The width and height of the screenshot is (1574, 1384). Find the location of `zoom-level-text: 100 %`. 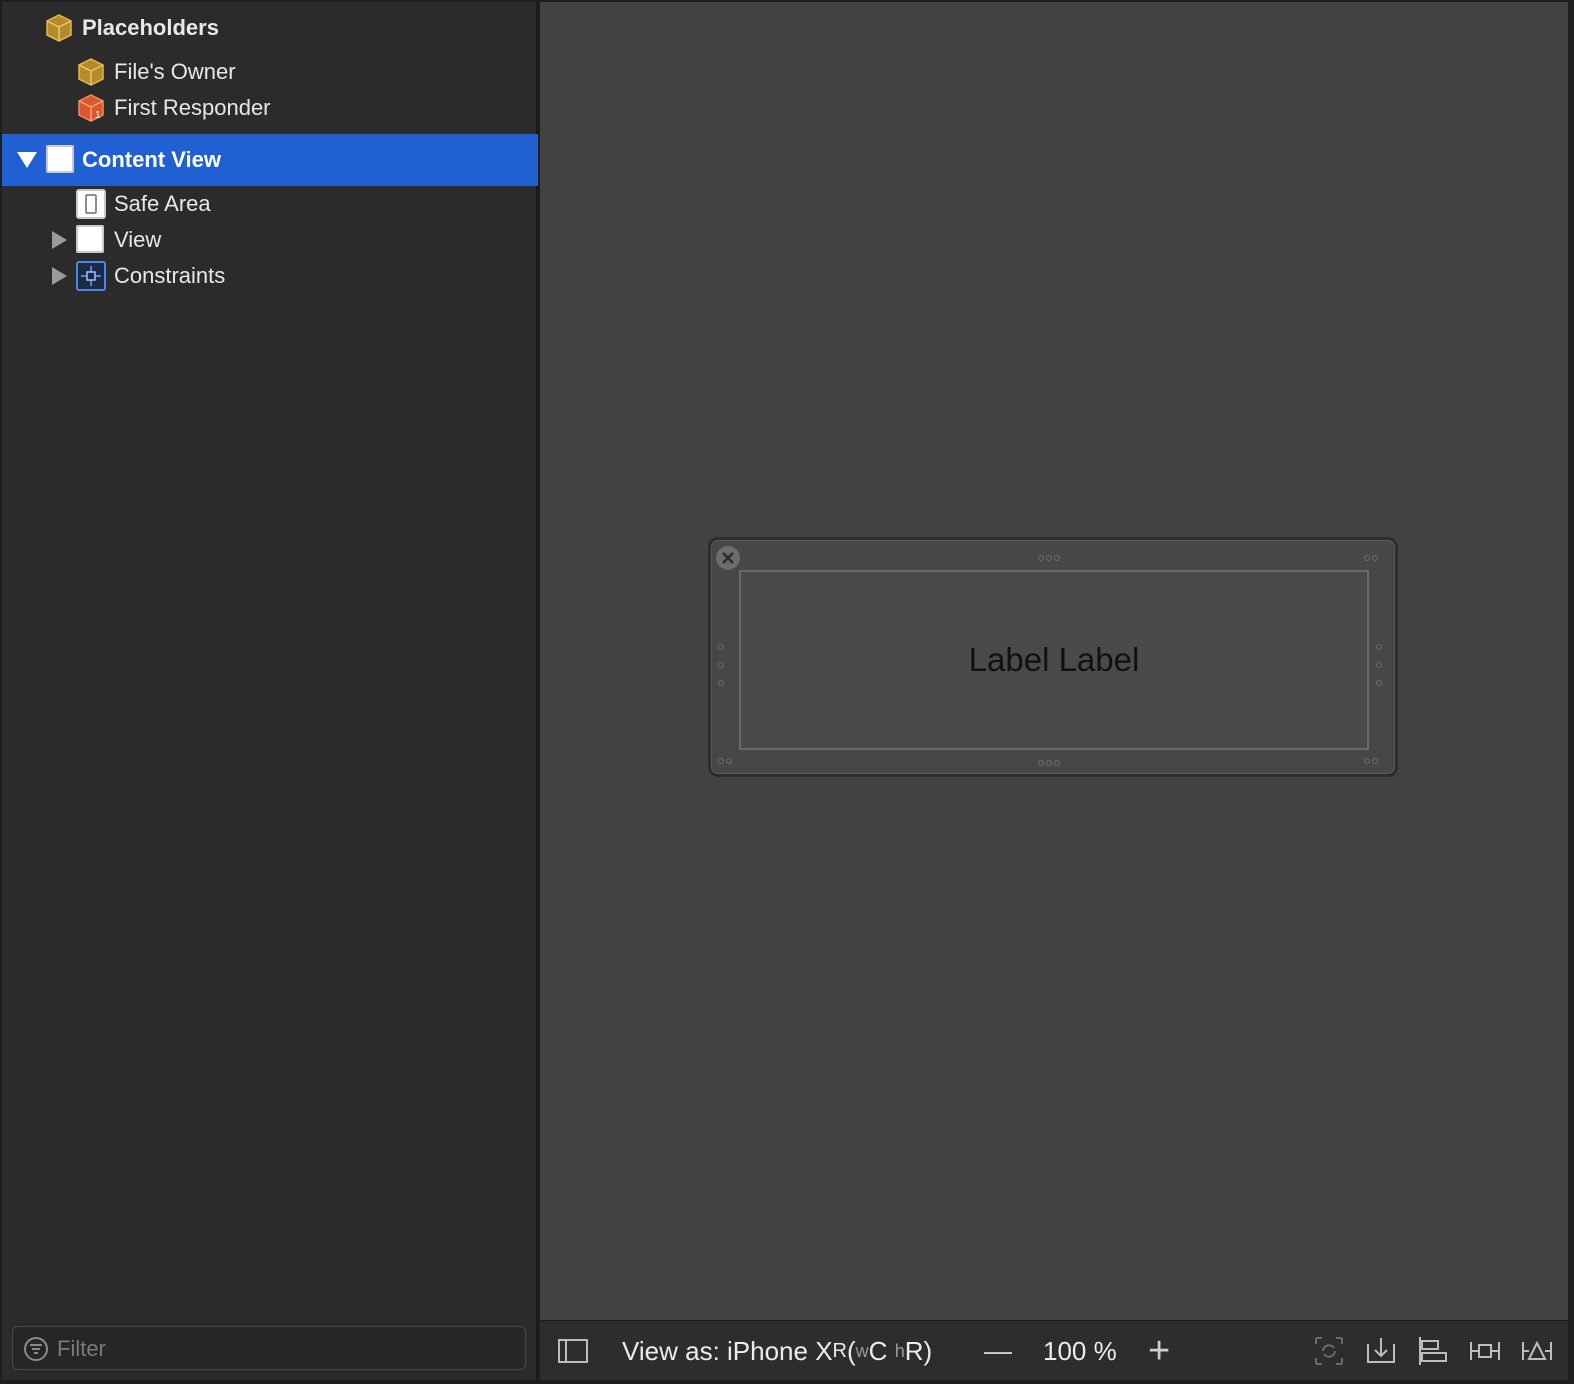

zoom-level-text: 100 % is located at coordinates (1080, 1350).